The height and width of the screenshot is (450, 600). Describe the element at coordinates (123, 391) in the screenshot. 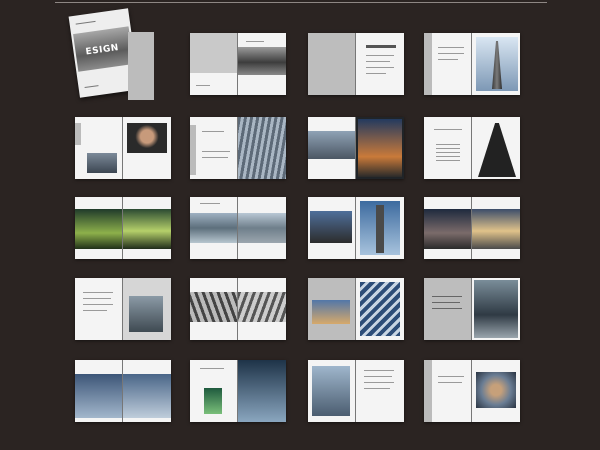

I see `spread-r5c1` at that location.